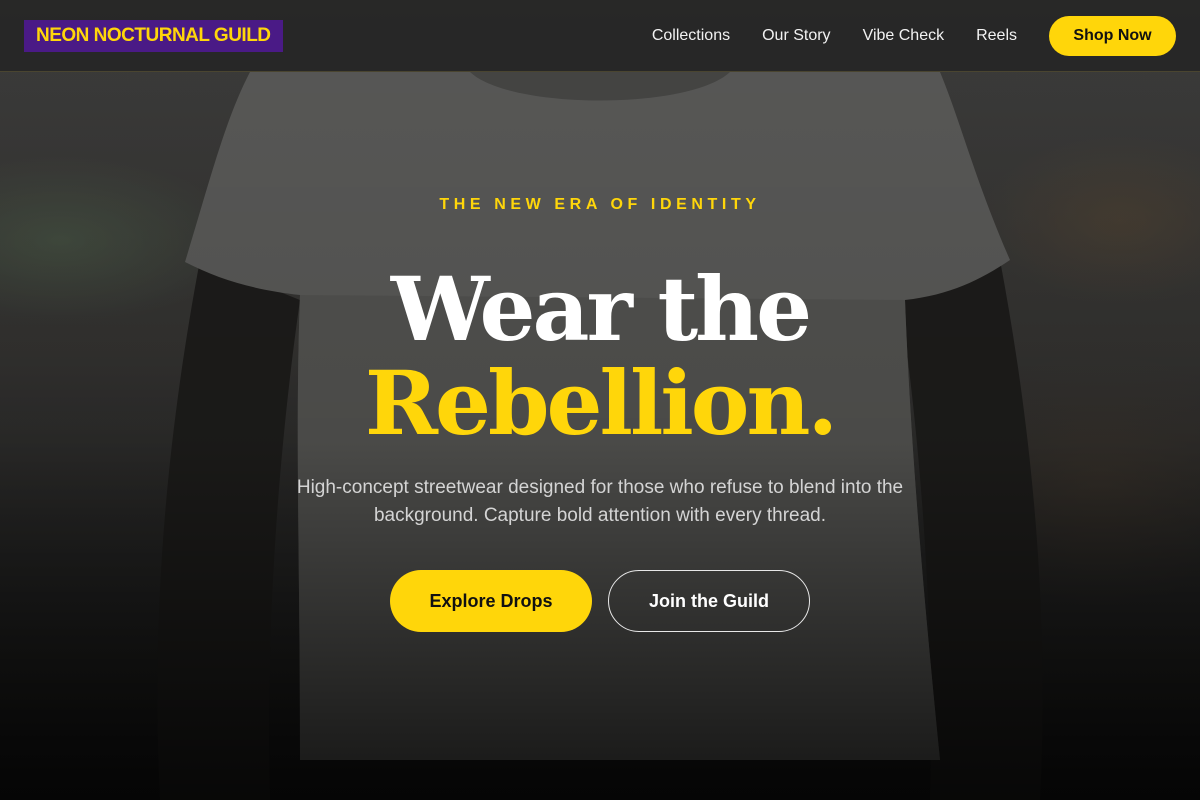 This screenshot has height=800, width=1200. I want to click on shop-now-button: Shop Now, so click(1112, 35).